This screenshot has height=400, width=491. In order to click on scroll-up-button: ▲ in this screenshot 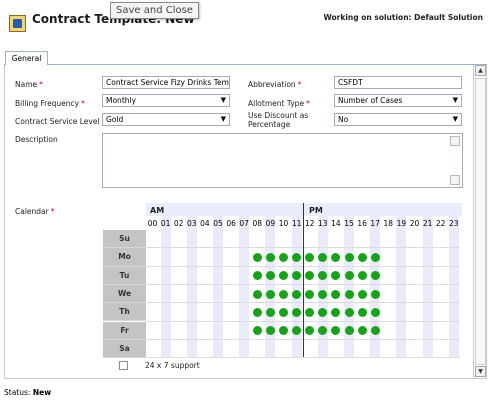, I will do `click(480, 70)`.